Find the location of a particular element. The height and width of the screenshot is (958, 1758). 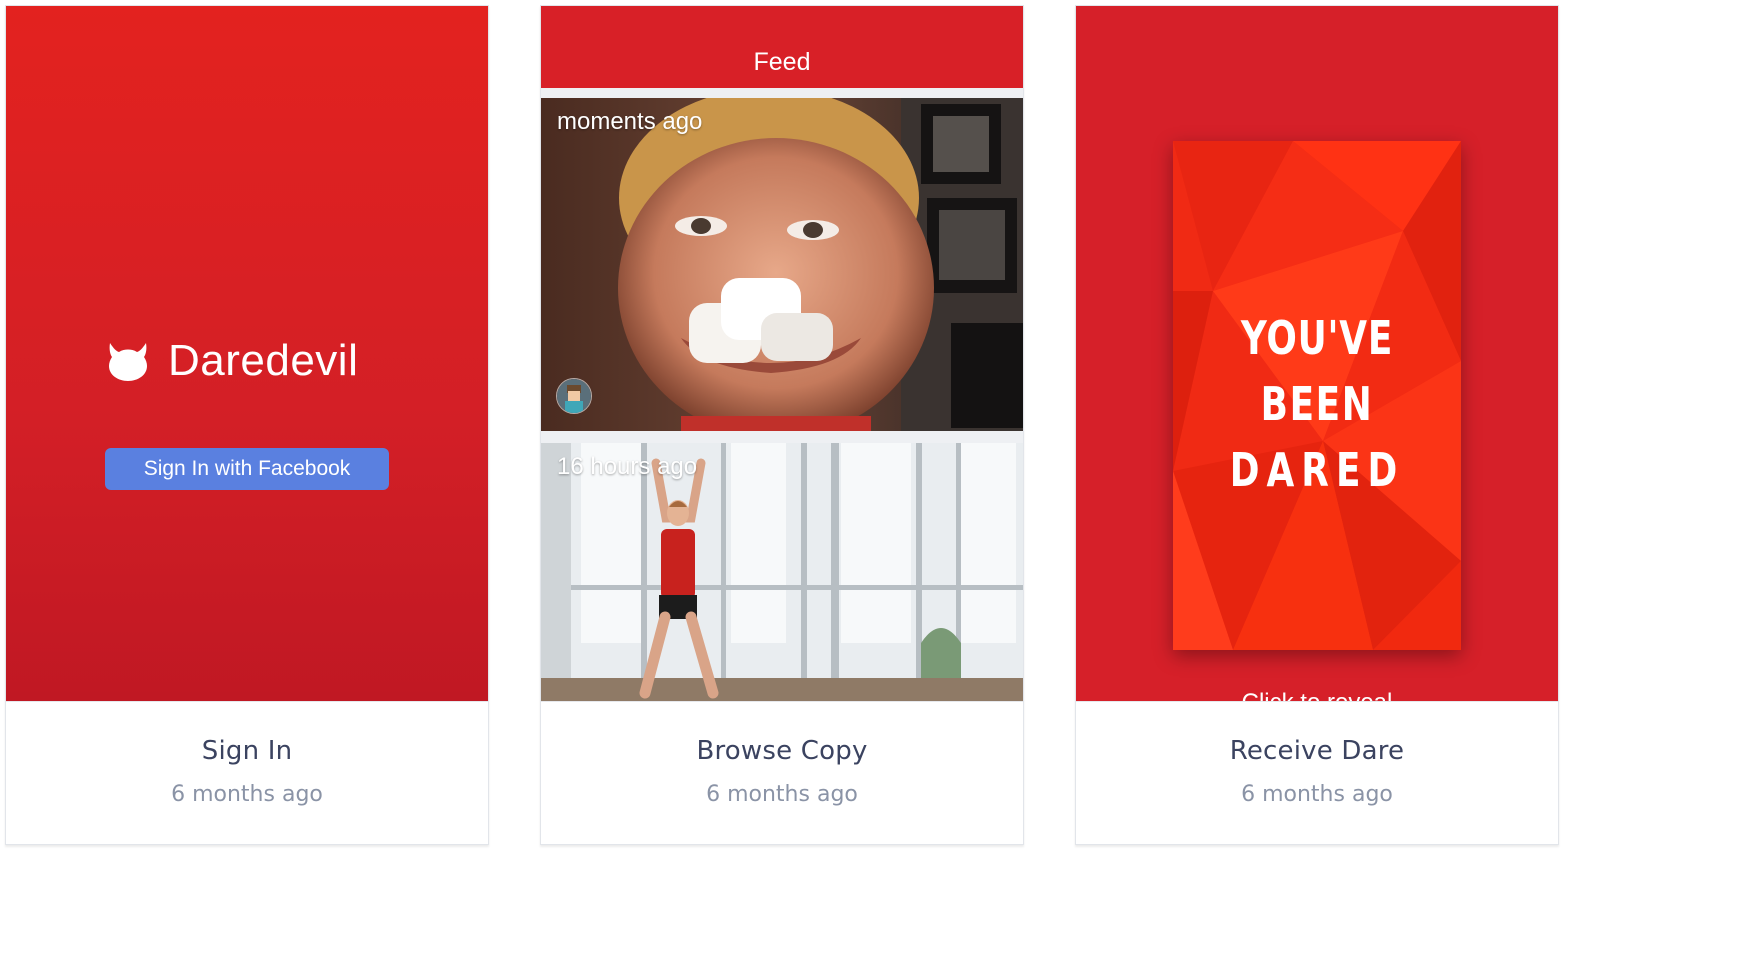

devil-head-icon is located at coordinates (128, 362).